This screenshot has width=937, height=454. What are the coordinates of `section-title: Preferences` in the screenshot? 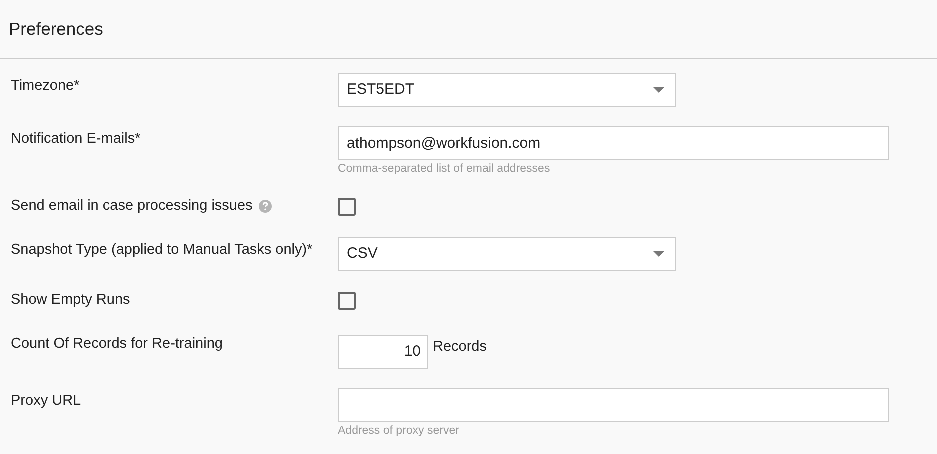 It's located at (56, 29).